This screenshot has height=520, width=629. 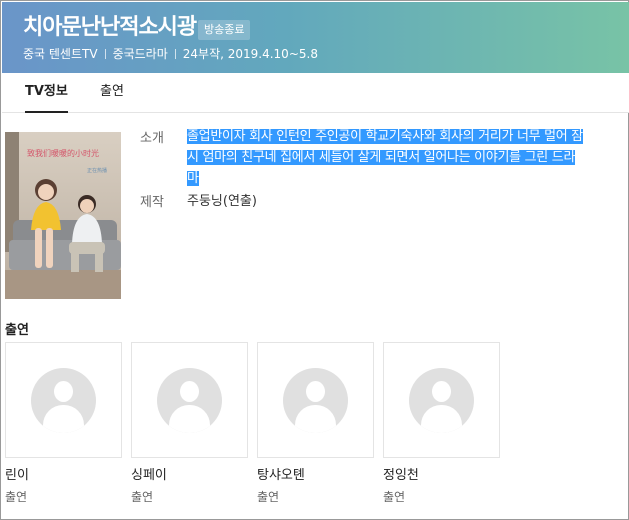 What do you see at coordinates (189, 476) in the screenshot?
I see `cast-name: 싱페이` at bounding box center [189, 476].